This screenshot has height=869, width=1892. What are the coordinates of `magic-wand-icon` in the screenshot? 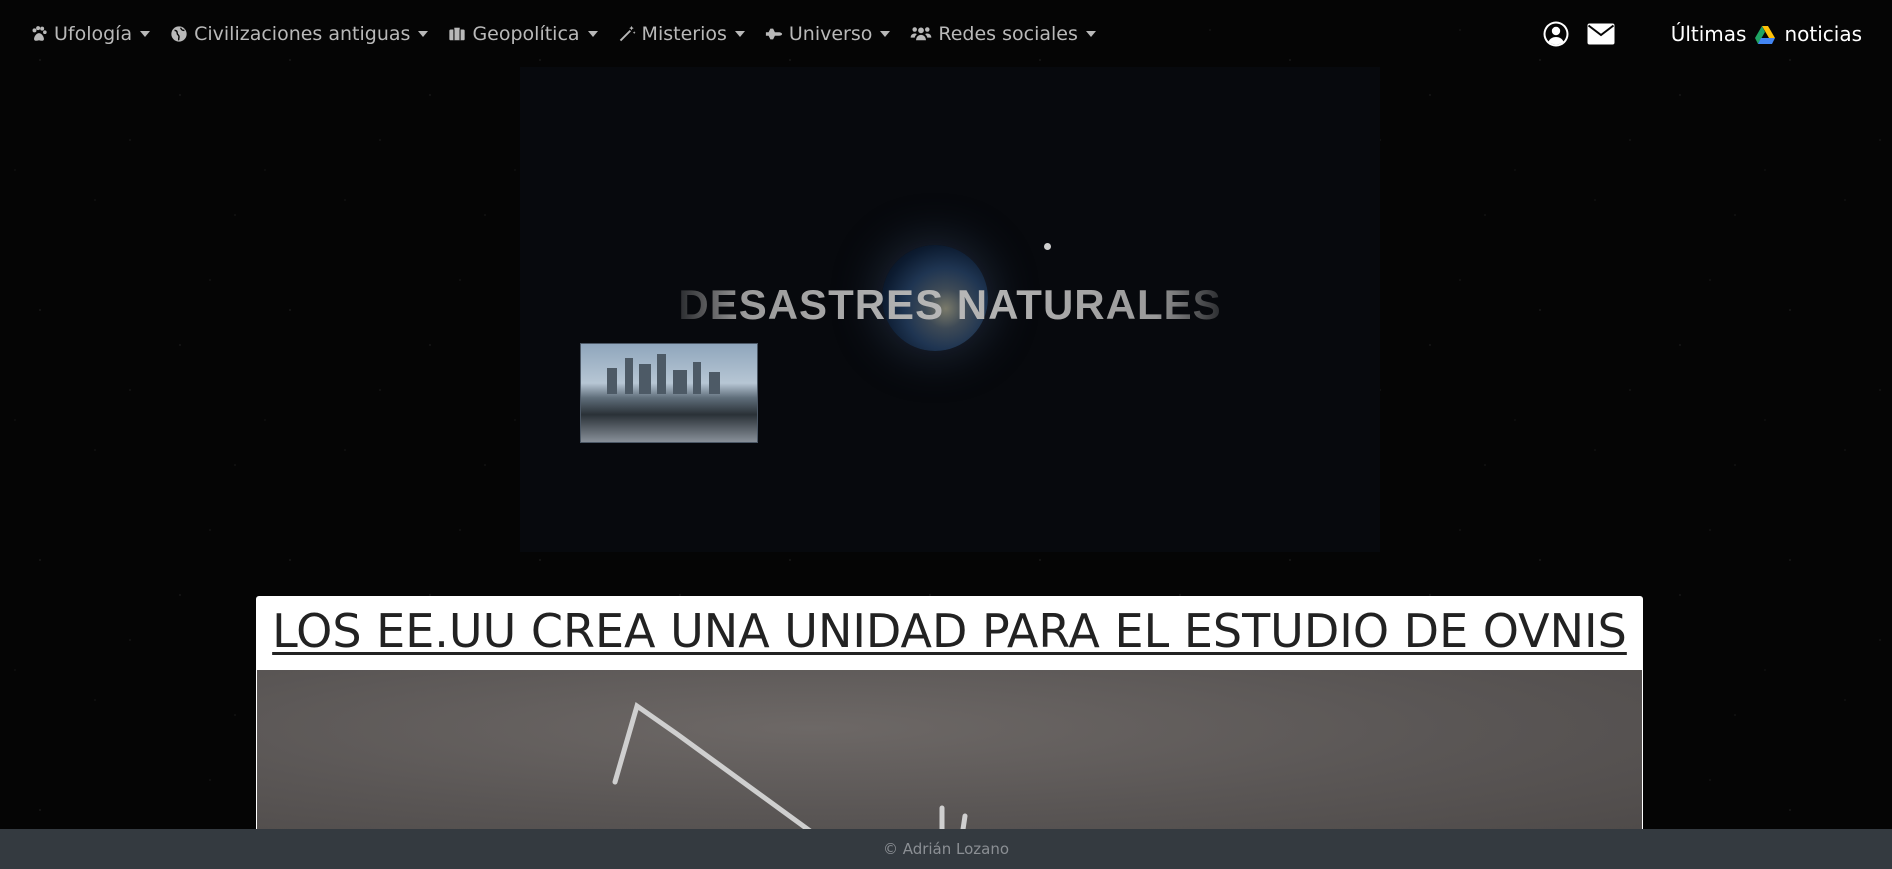 It's located at (627, 34).